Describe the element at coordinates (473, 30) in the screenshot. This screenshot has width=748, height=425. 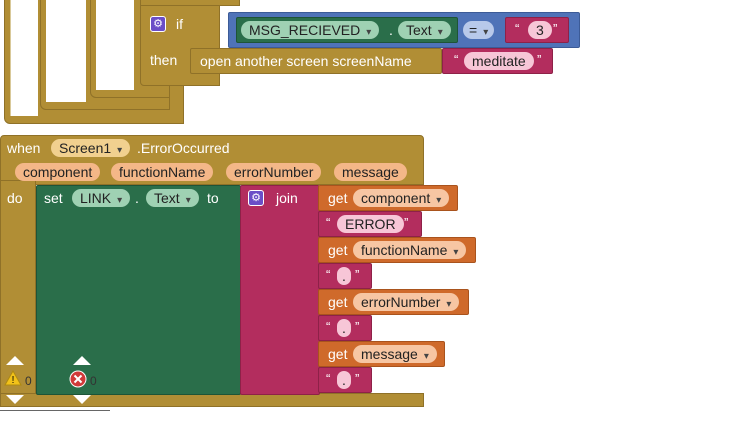
I see `operator-symbol: =` at that location.